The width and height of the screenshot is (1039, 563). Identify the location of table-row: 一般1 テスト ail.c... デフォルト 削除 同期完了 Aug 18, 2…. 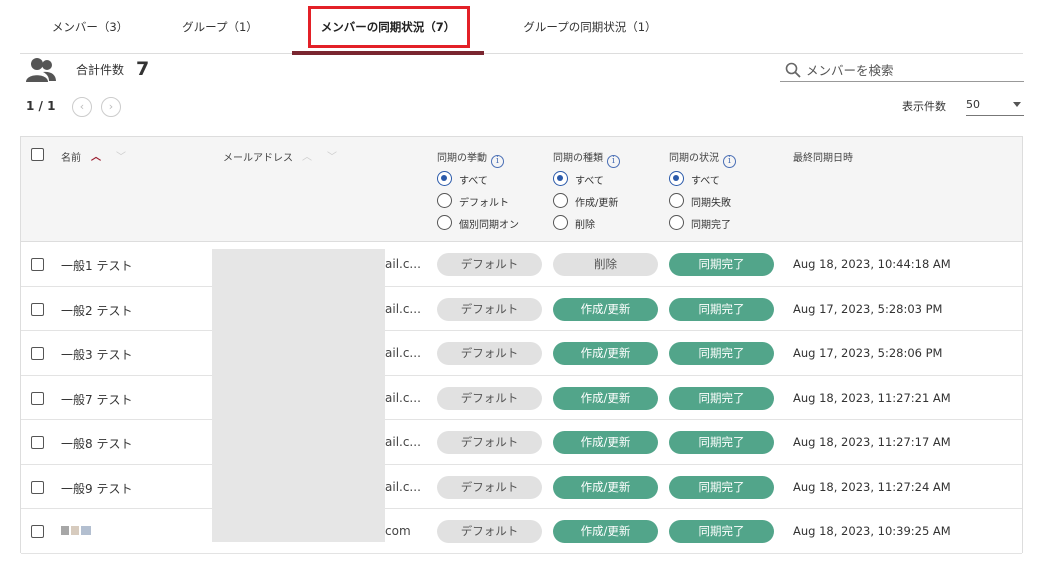
(521, 264).